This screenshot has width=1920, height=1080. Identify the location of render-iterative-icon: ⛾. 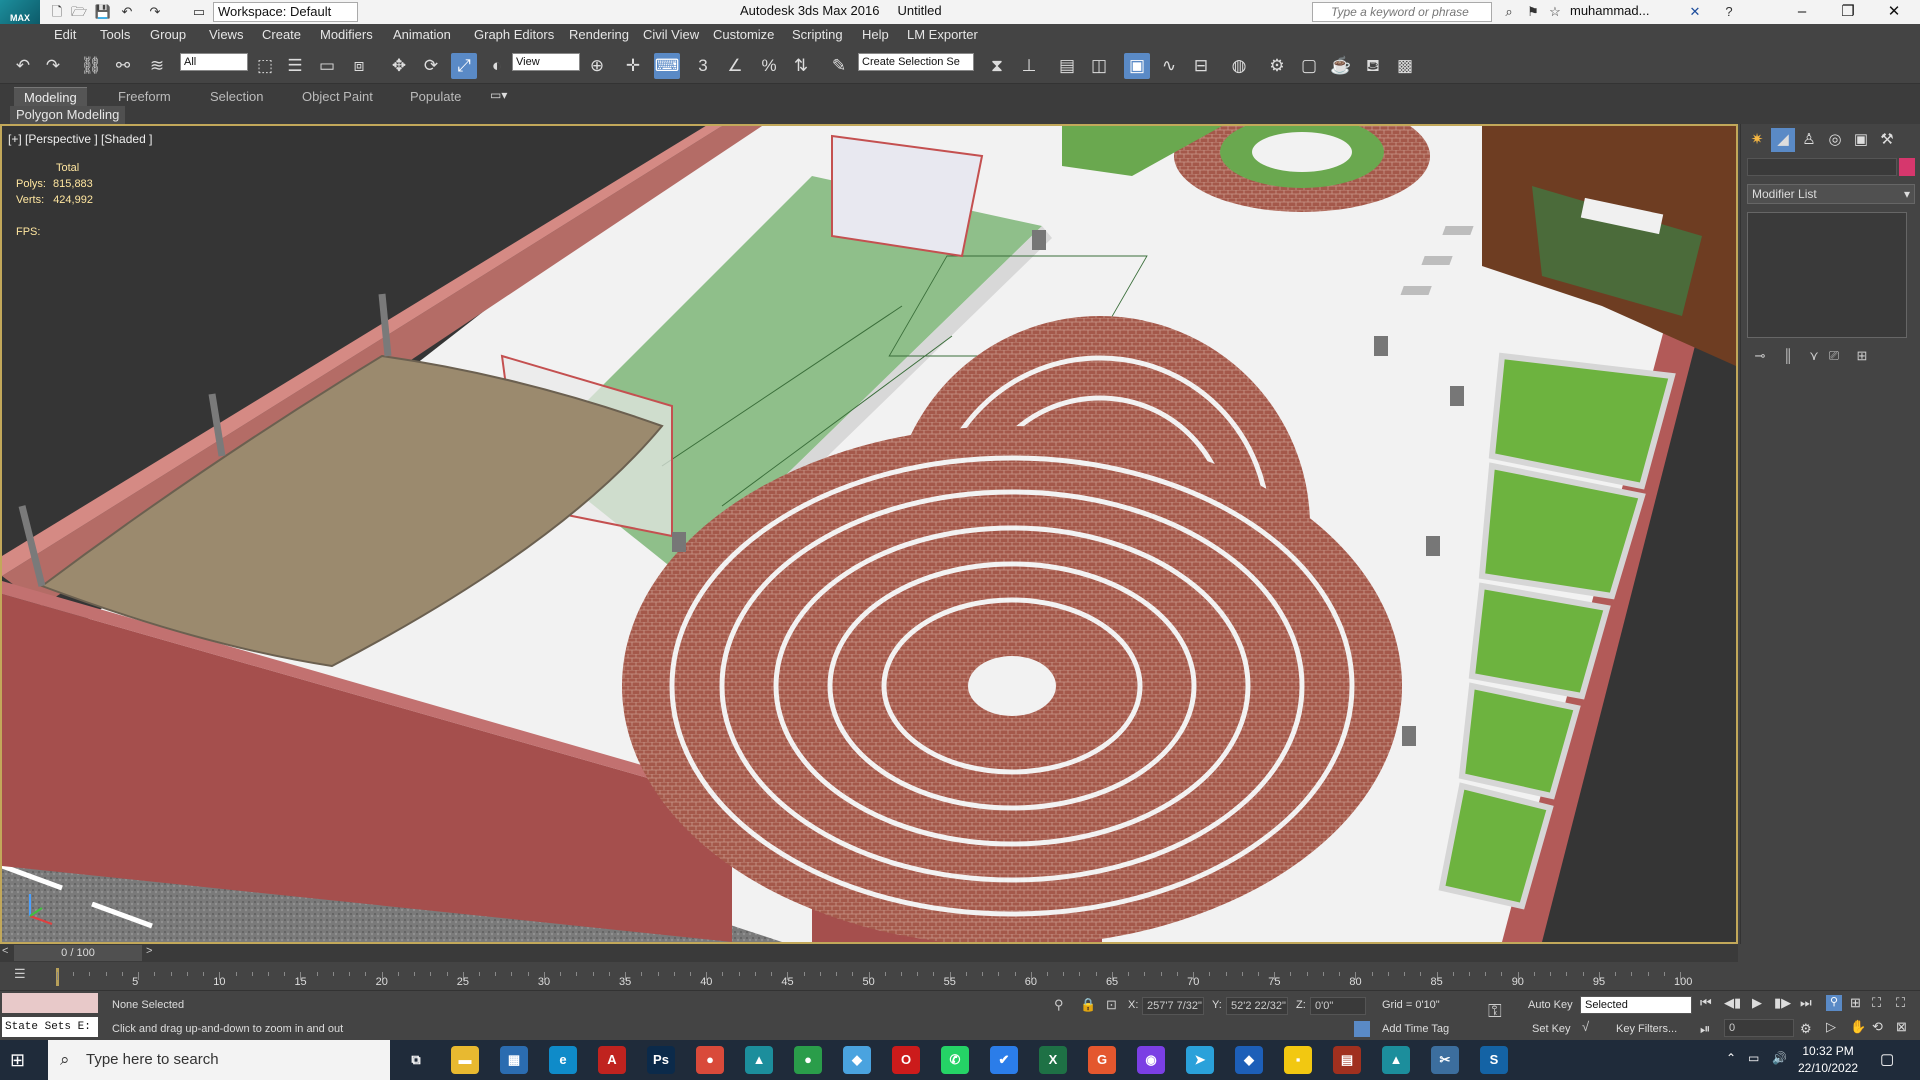
(1373, 66).